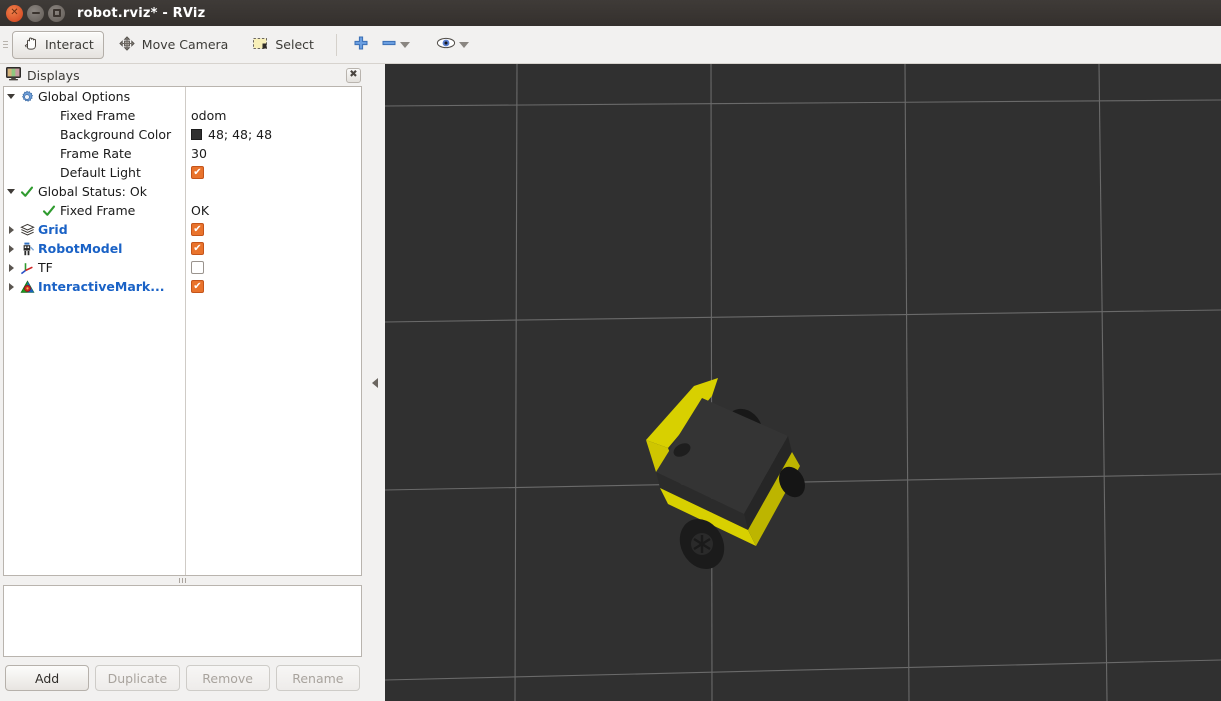  I want to click on maximize-window-button, so click(56, 13).